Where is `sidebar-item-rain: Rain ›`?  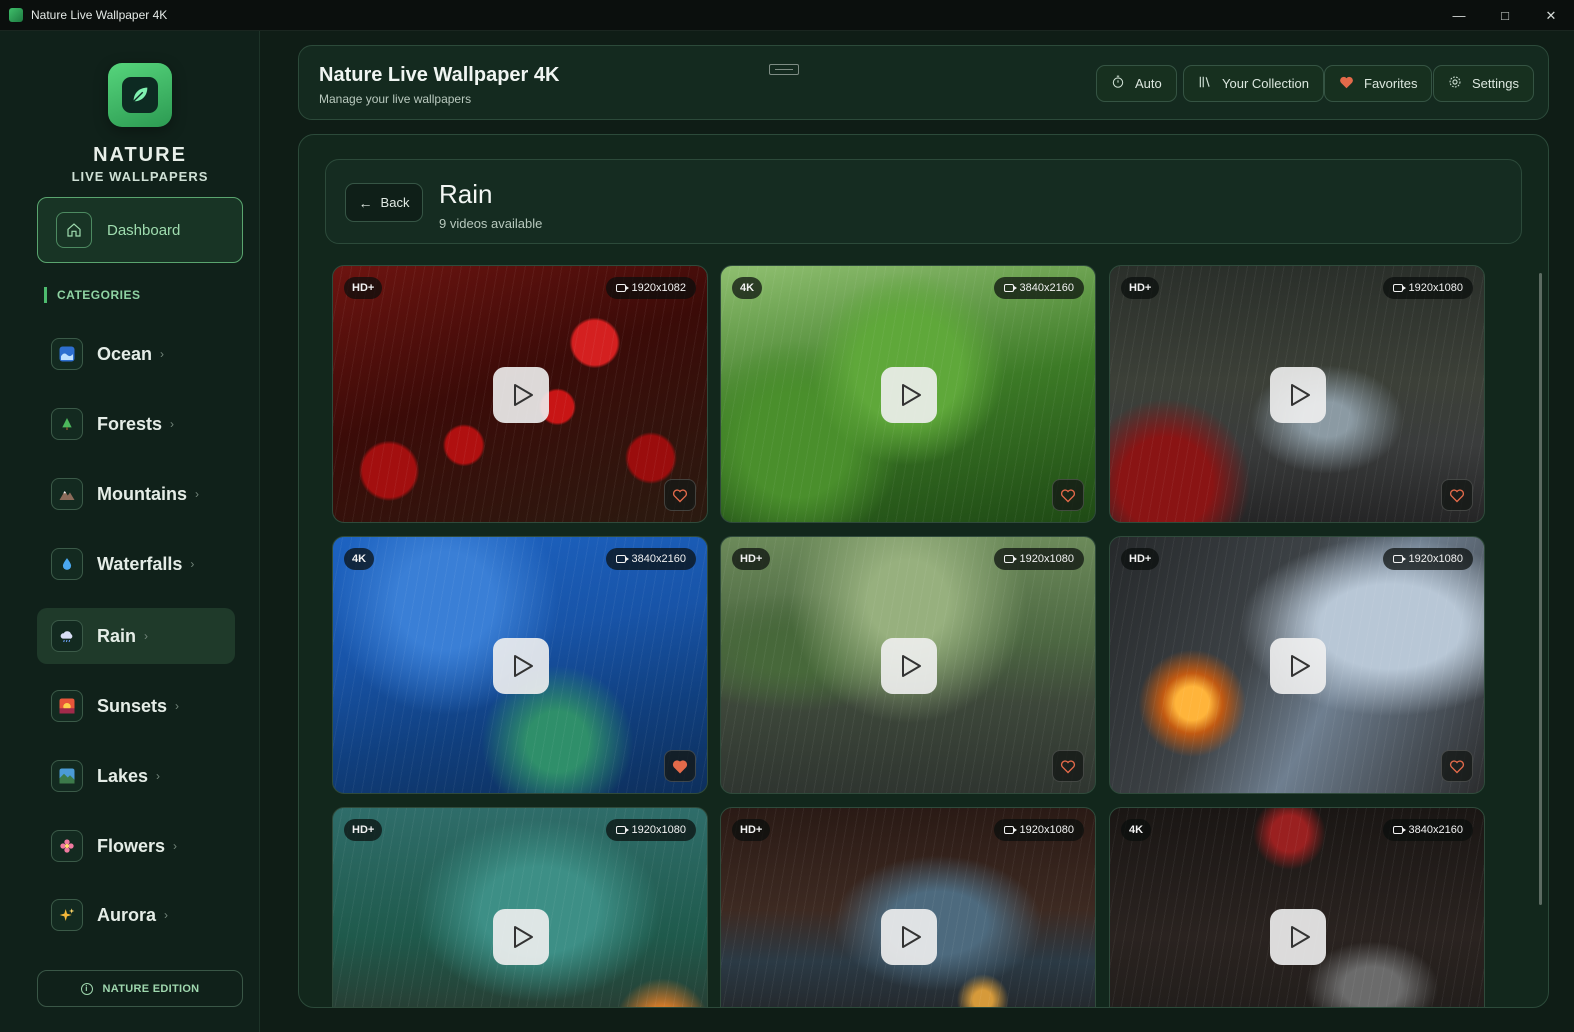
sidebar-item-rain: Rain › is located at coordinates (136, 636).